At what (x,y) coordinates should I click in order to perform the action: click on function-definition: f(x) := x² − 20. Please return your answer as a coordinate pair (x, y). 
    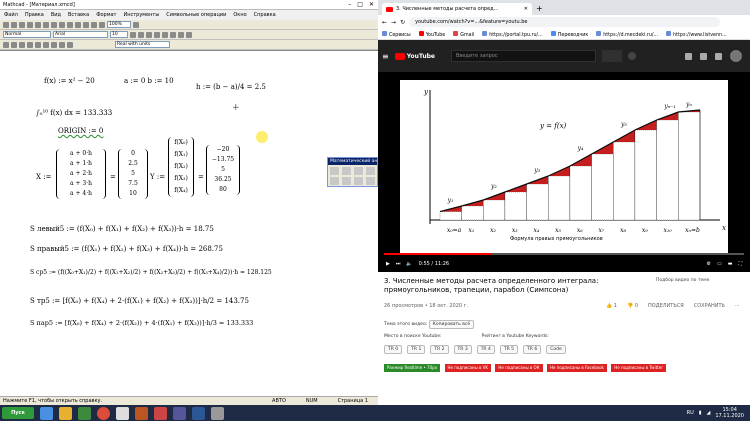
    Looking at the image, I should click on (69, 81).